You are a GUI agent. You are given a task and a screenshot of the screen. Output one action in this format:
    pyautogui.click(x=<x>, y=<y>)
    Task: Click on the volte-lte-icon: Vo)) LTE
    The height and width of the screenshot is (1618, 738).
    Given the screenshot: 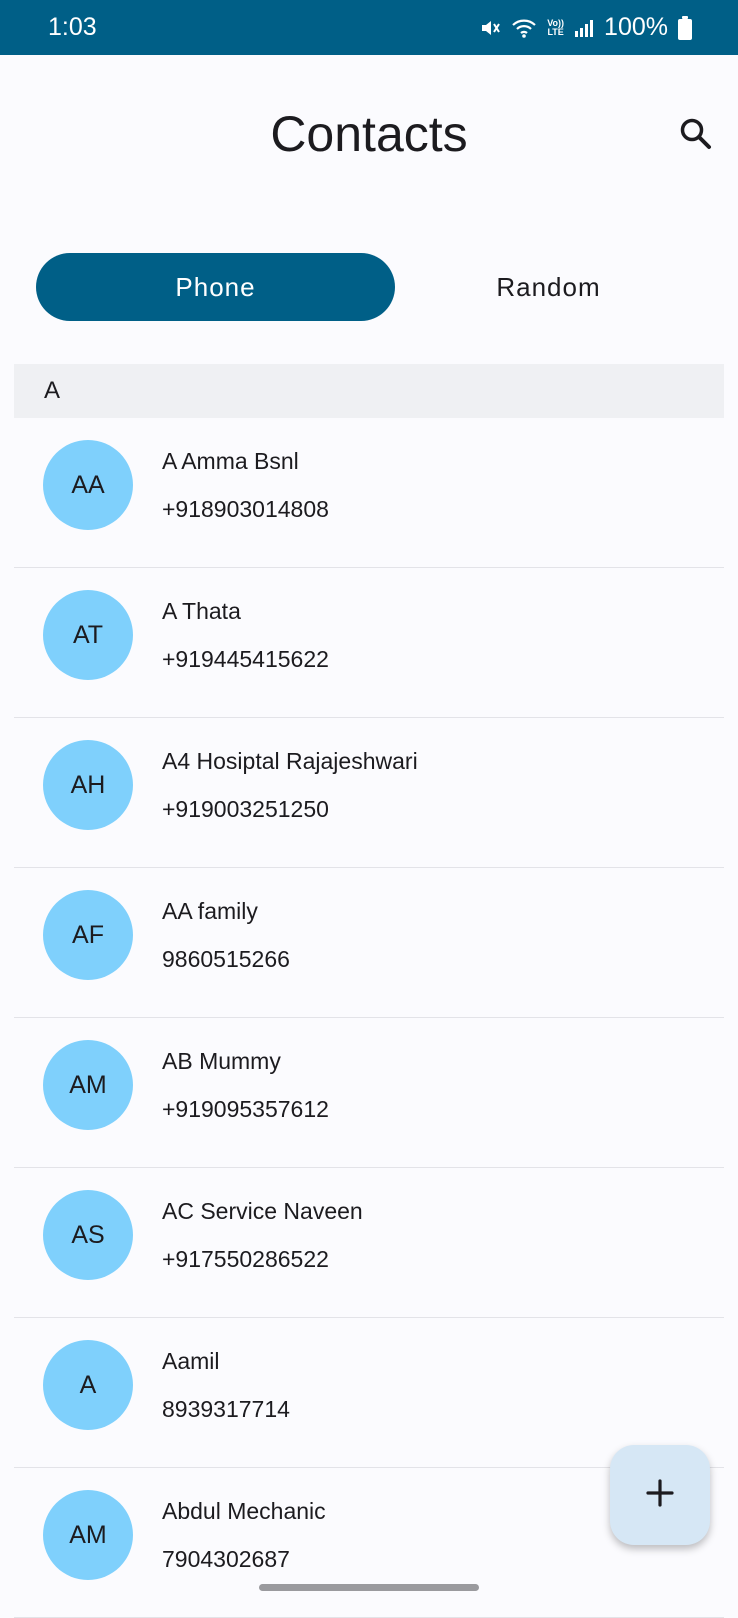 What is the action you would take?
    pyautogui.click(x=555, y=27)
    